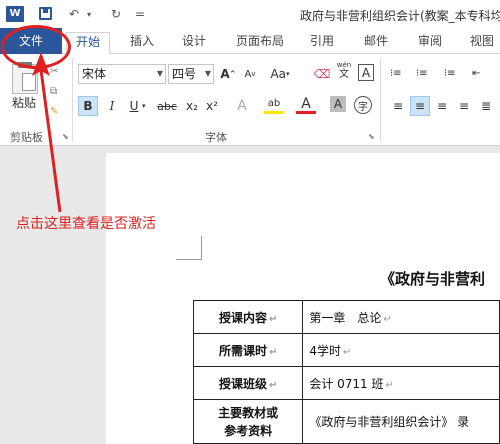 Image resolution: width=500 pixels, height=444 pixels. Describe the element at coordinates (86, 224) in the screenshot. I see `annotation-text: 点击这里查看是否激活` at that location.